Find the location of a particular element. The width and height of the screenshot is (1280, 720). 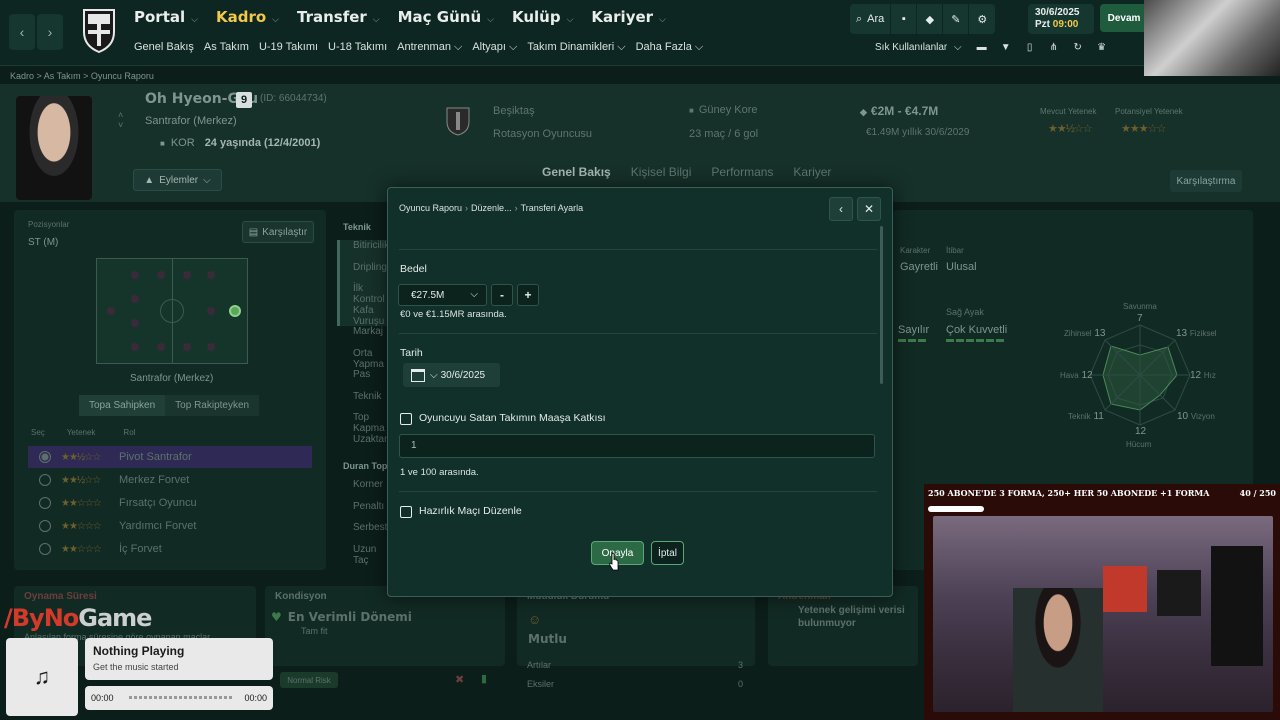

wage-share-checkbox is located at coordinates (406, 419).